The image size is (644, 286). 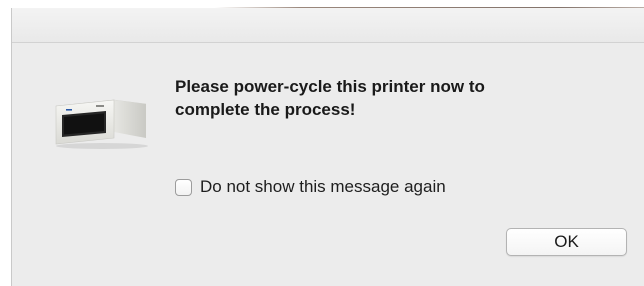 I want to click on printer-icon, so click(x=100, y=119).